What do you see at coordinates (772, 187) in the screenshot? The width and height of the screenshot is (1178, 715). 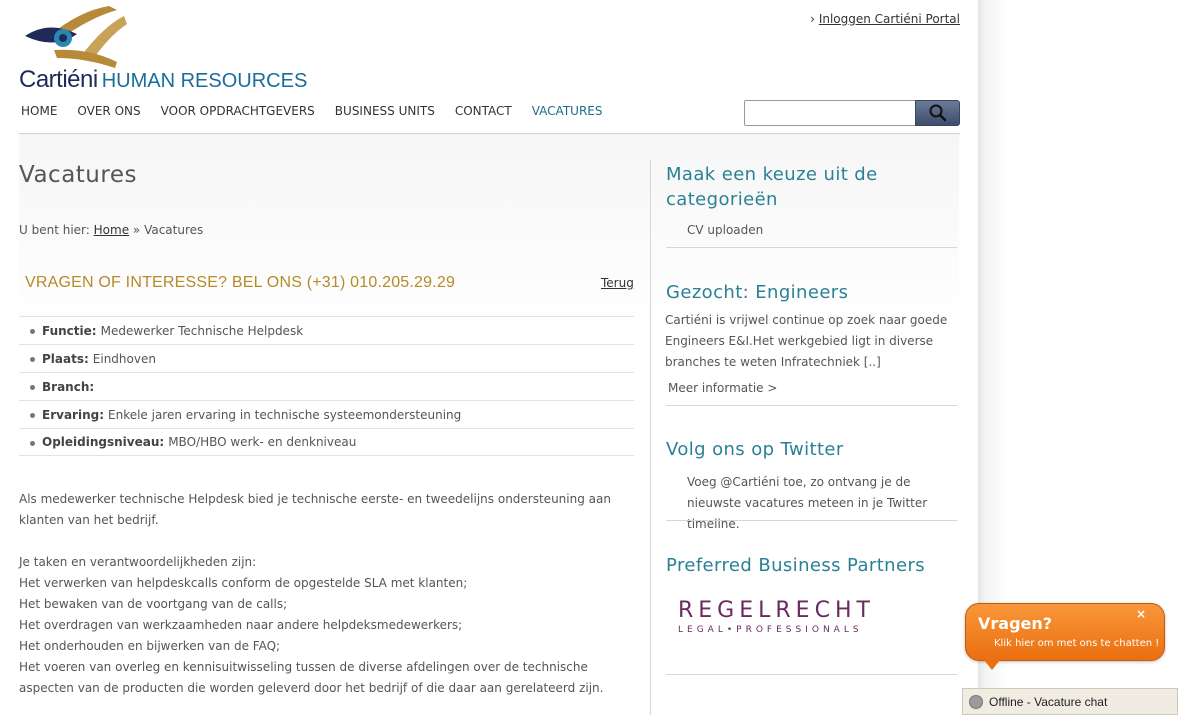 I see `categories-title: Maak een keuze uit de categorieën` at bounding box center [772, 187].